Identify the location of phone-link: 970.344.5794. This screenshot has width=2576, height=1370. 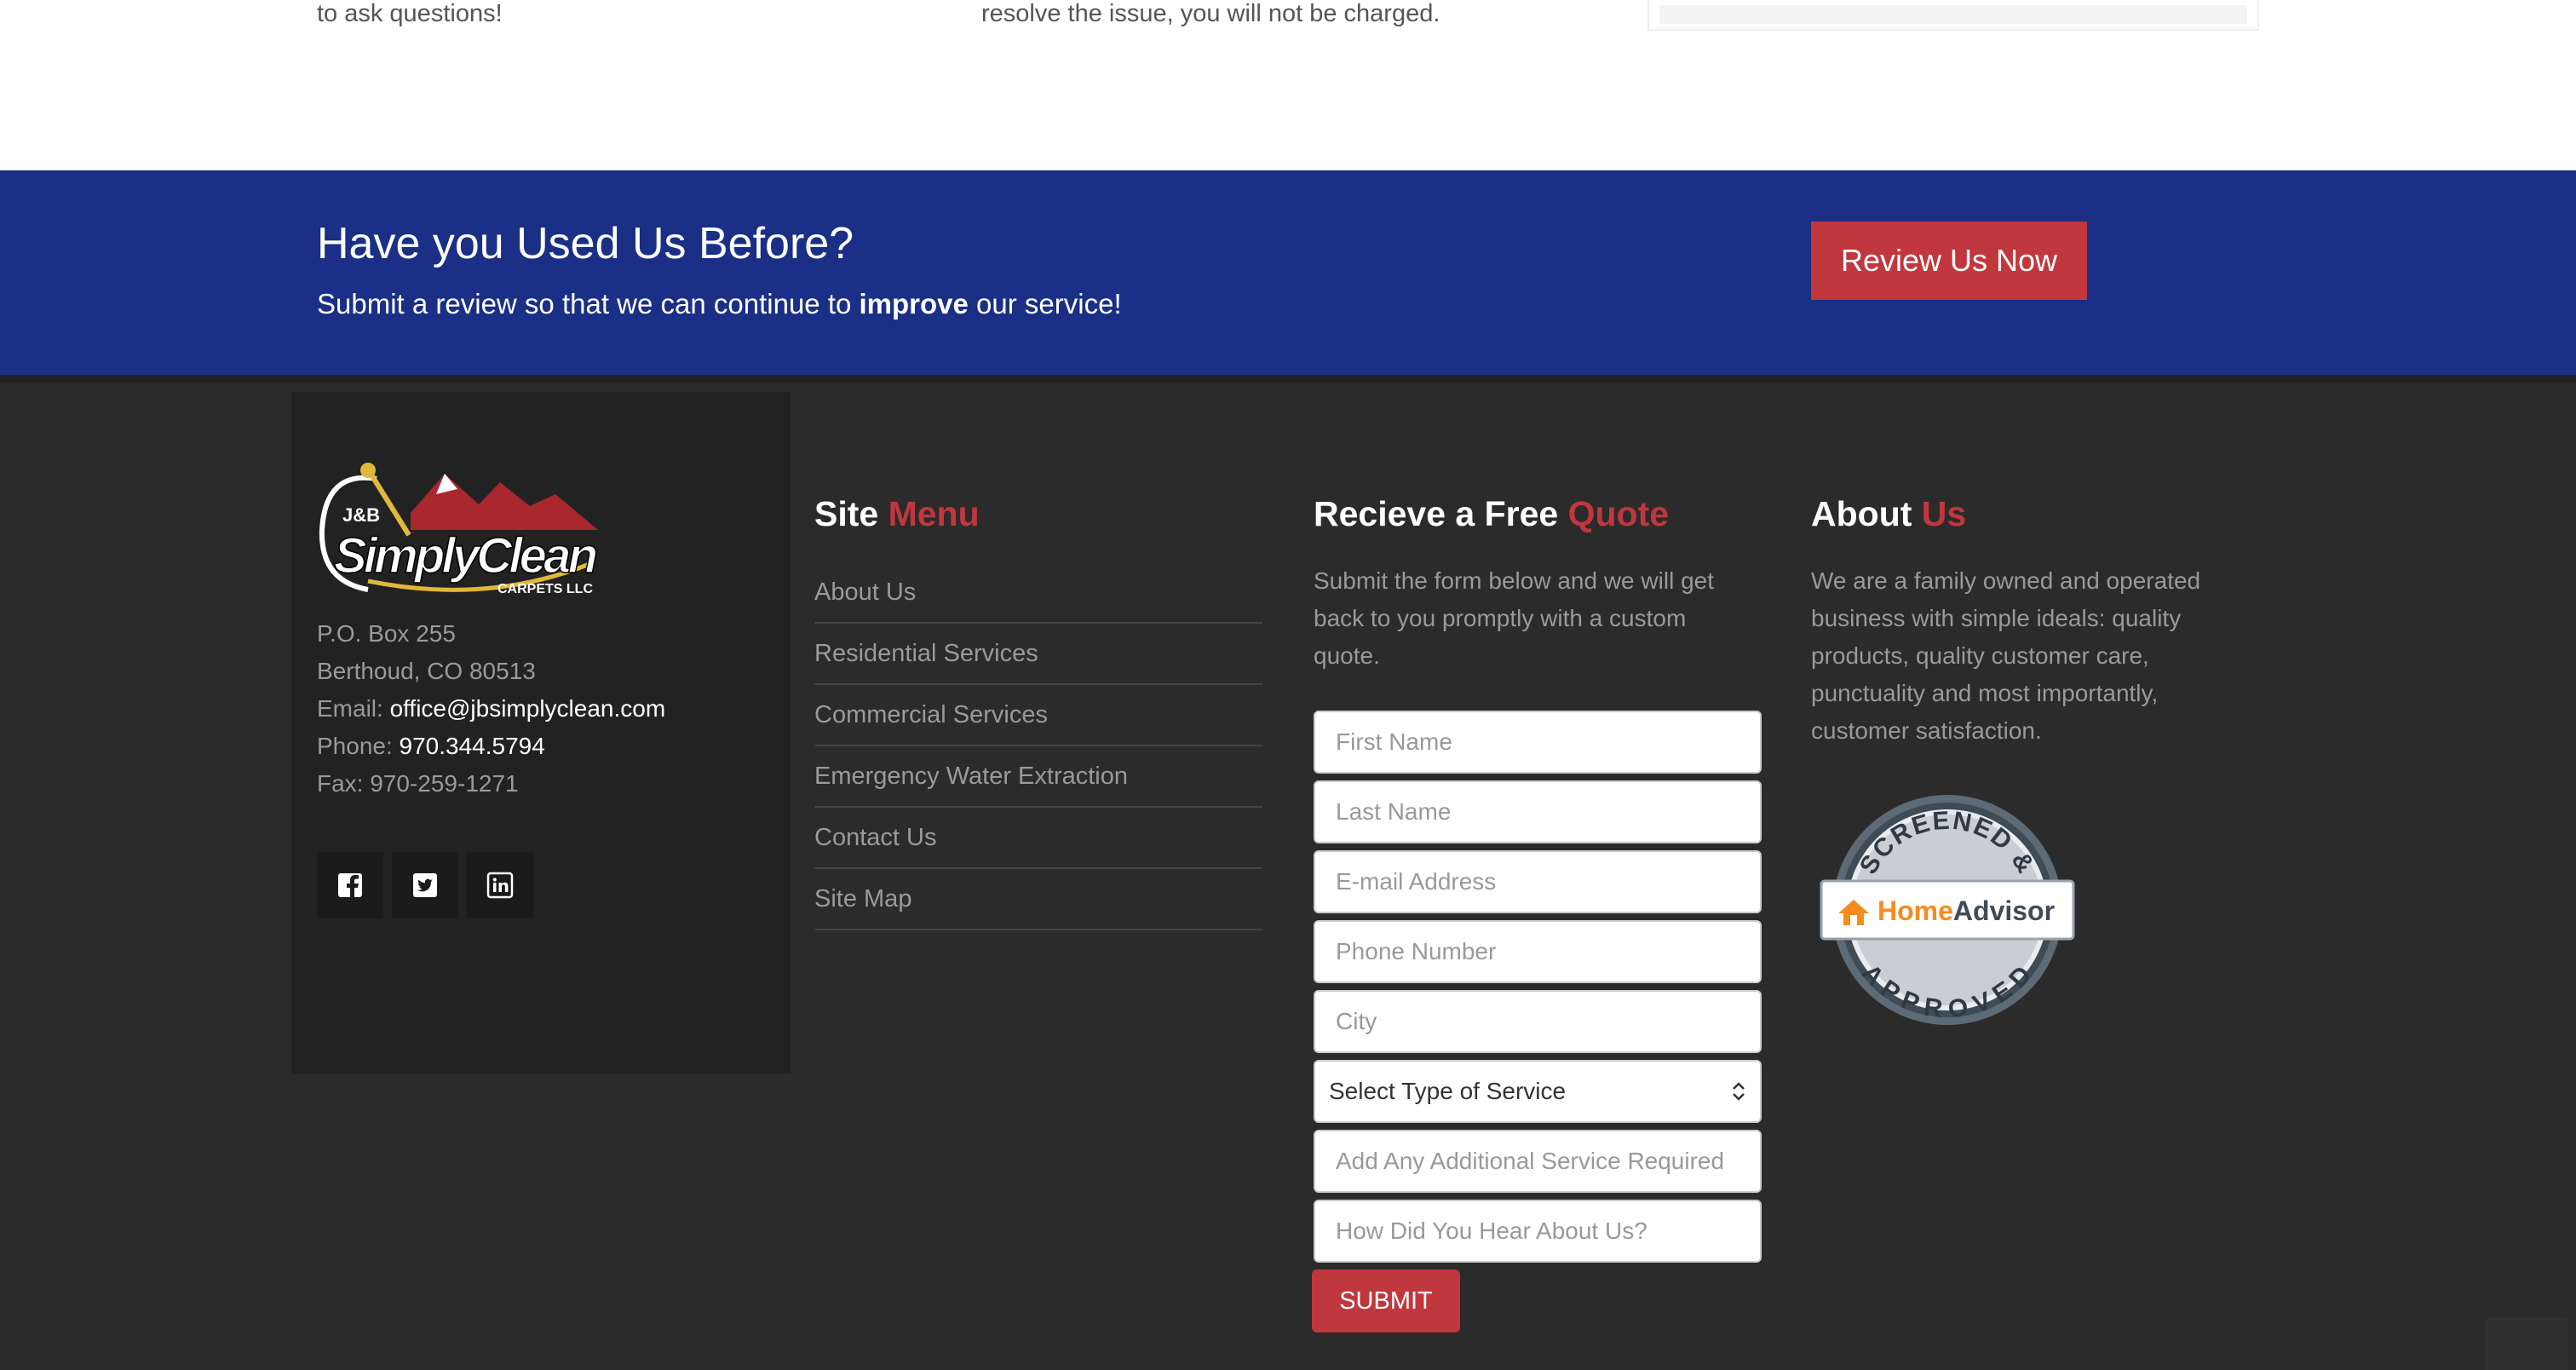
(473, 746).